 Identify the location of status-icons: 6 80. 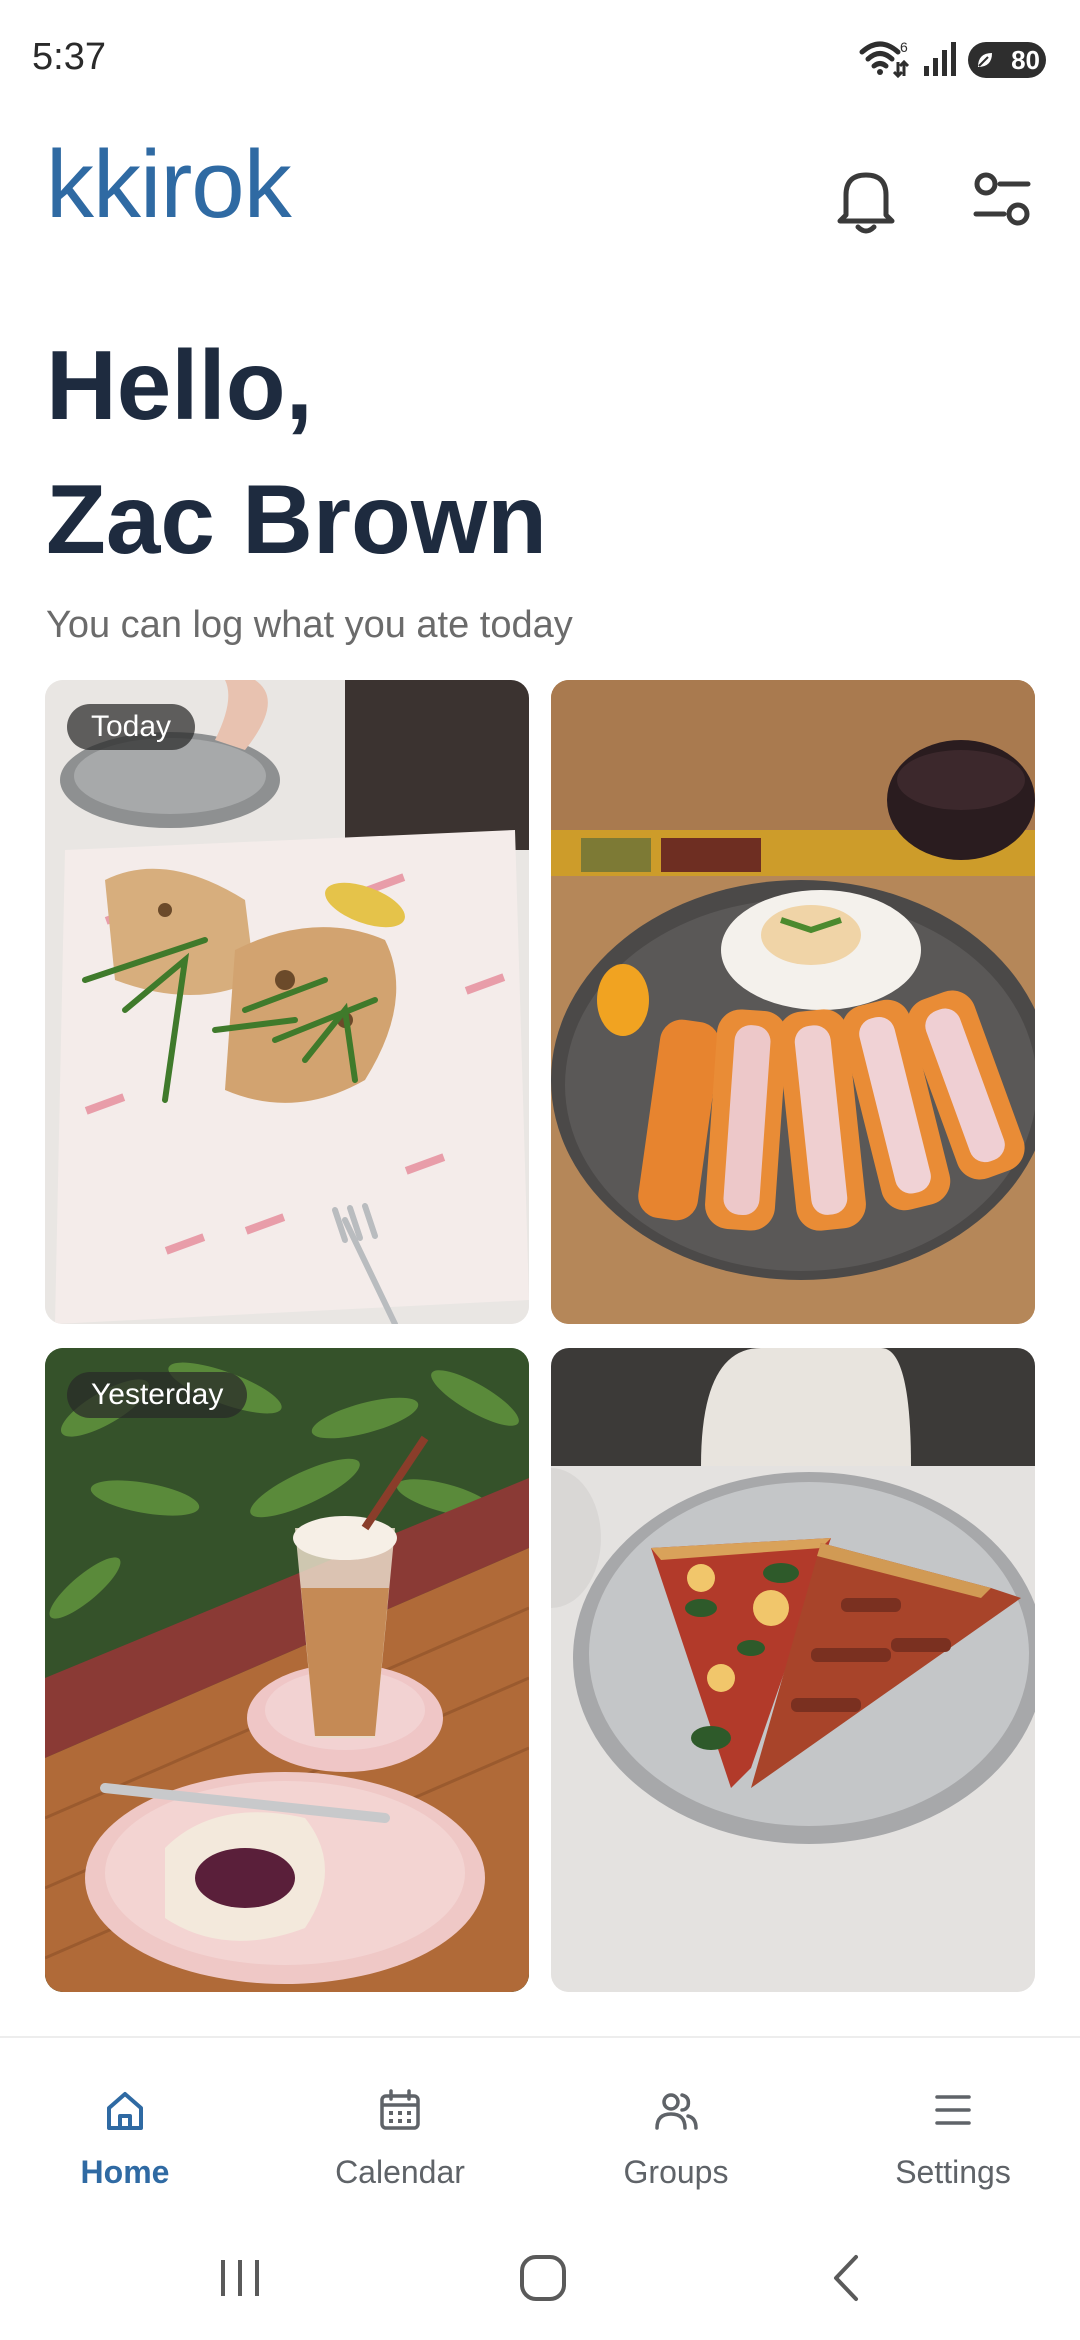
(952, 60).